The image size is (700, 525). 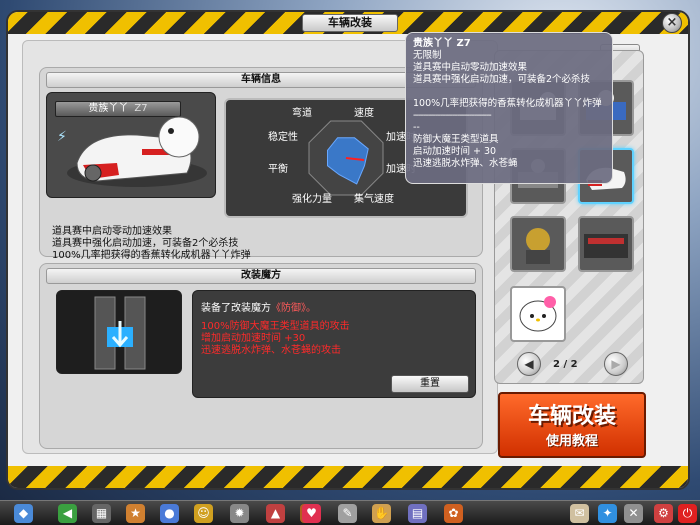 I want to click on stat-label-speed: 速度, so click(x=364, y=113).